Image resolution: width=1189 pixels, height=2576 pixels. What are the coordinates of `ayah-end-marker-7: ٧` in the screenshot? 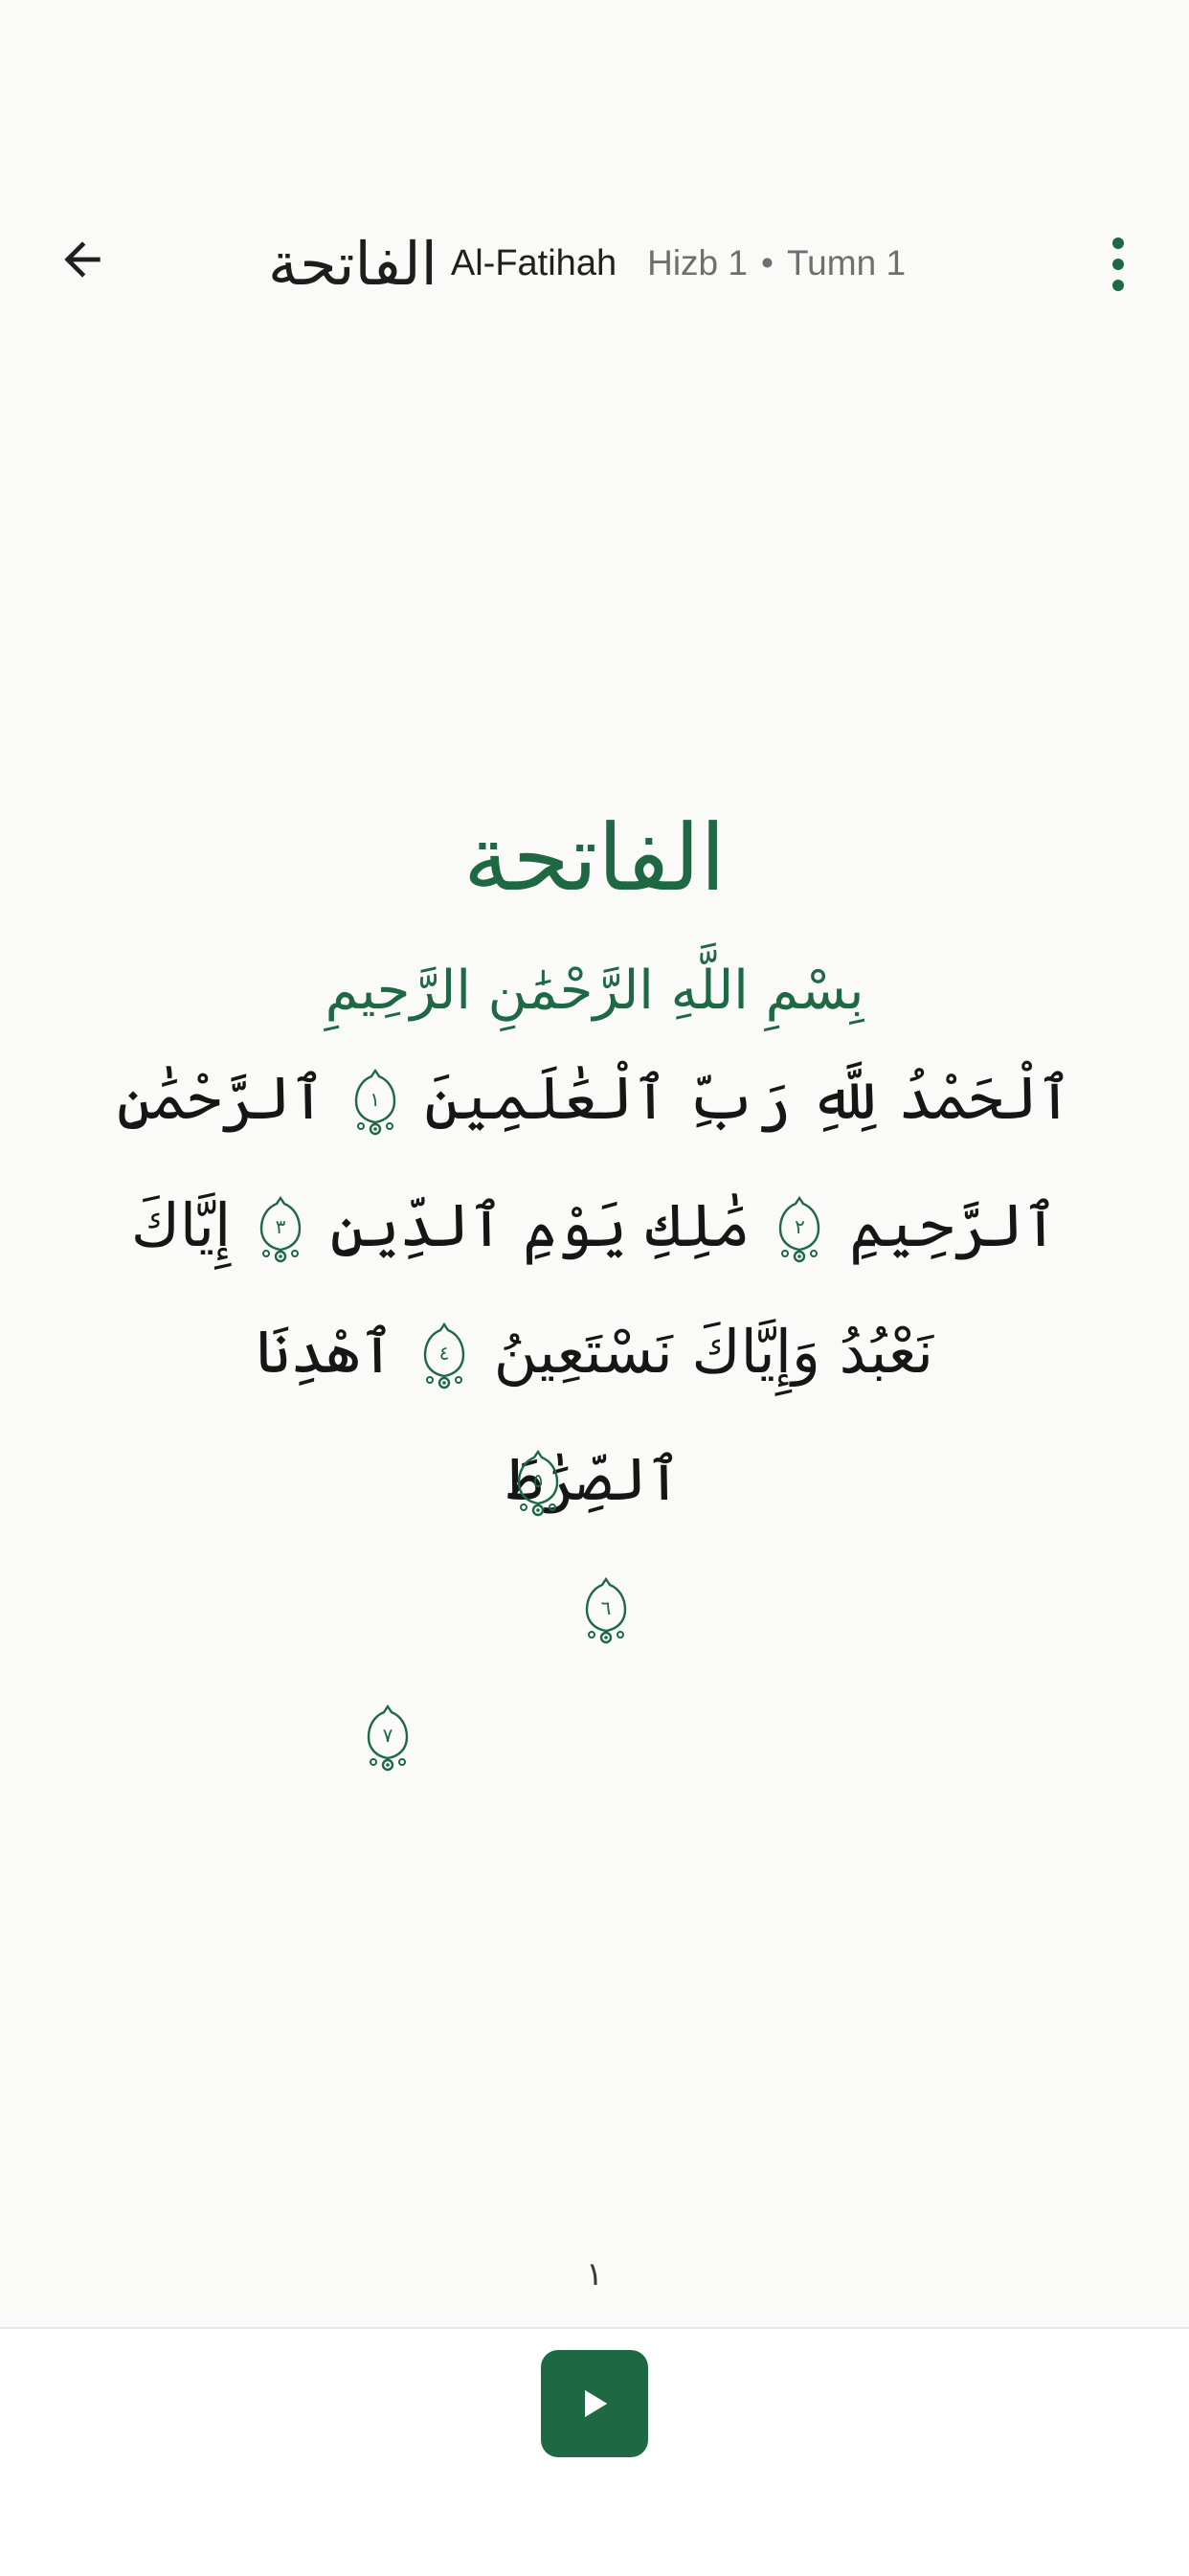 It's located at (388, 1739).